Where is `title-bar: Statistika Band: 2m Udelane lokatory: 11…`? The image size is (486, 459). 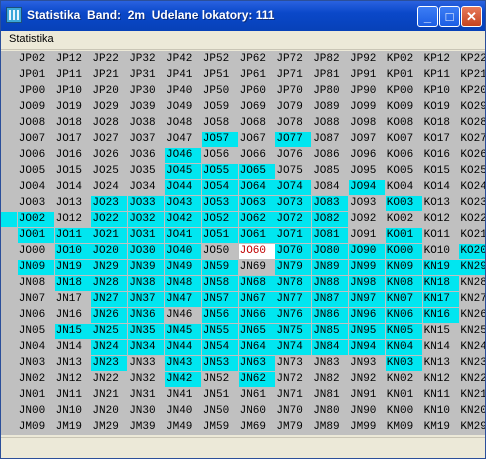
title-bar: Statistika Band: 2m Udelane lokatory: 11… is located at coordinates (243, 16).